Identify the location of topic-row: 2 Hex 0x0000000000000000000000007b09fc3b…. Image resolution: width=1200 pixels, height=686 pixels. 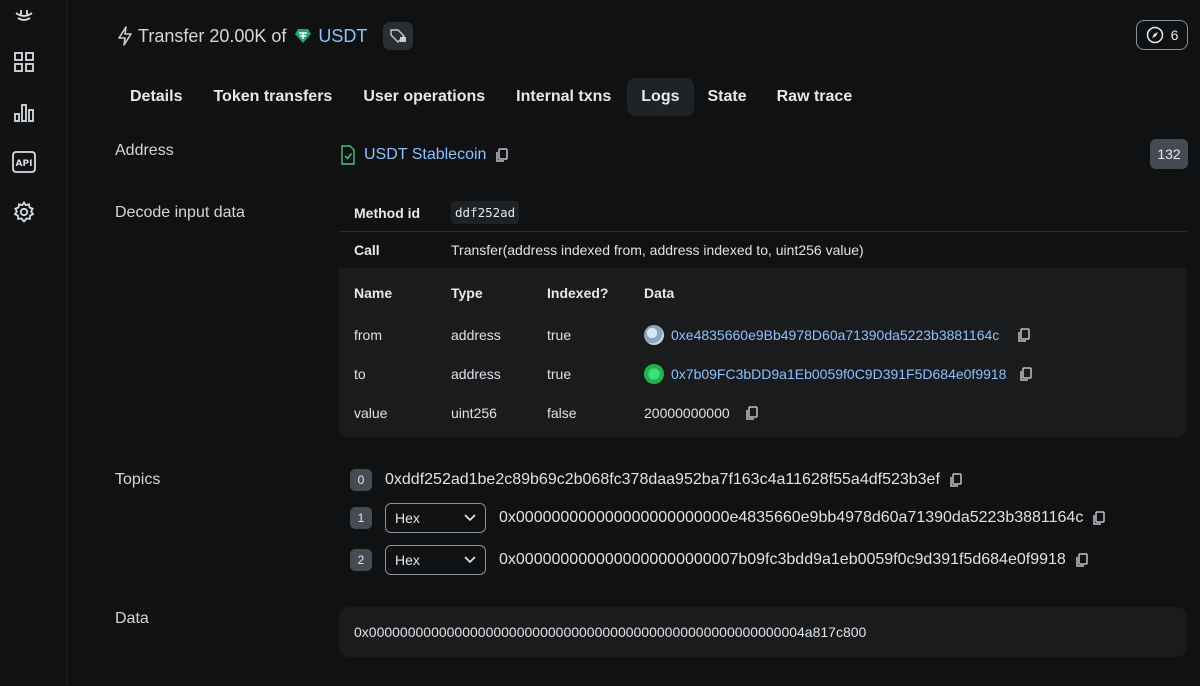
(720, 560).